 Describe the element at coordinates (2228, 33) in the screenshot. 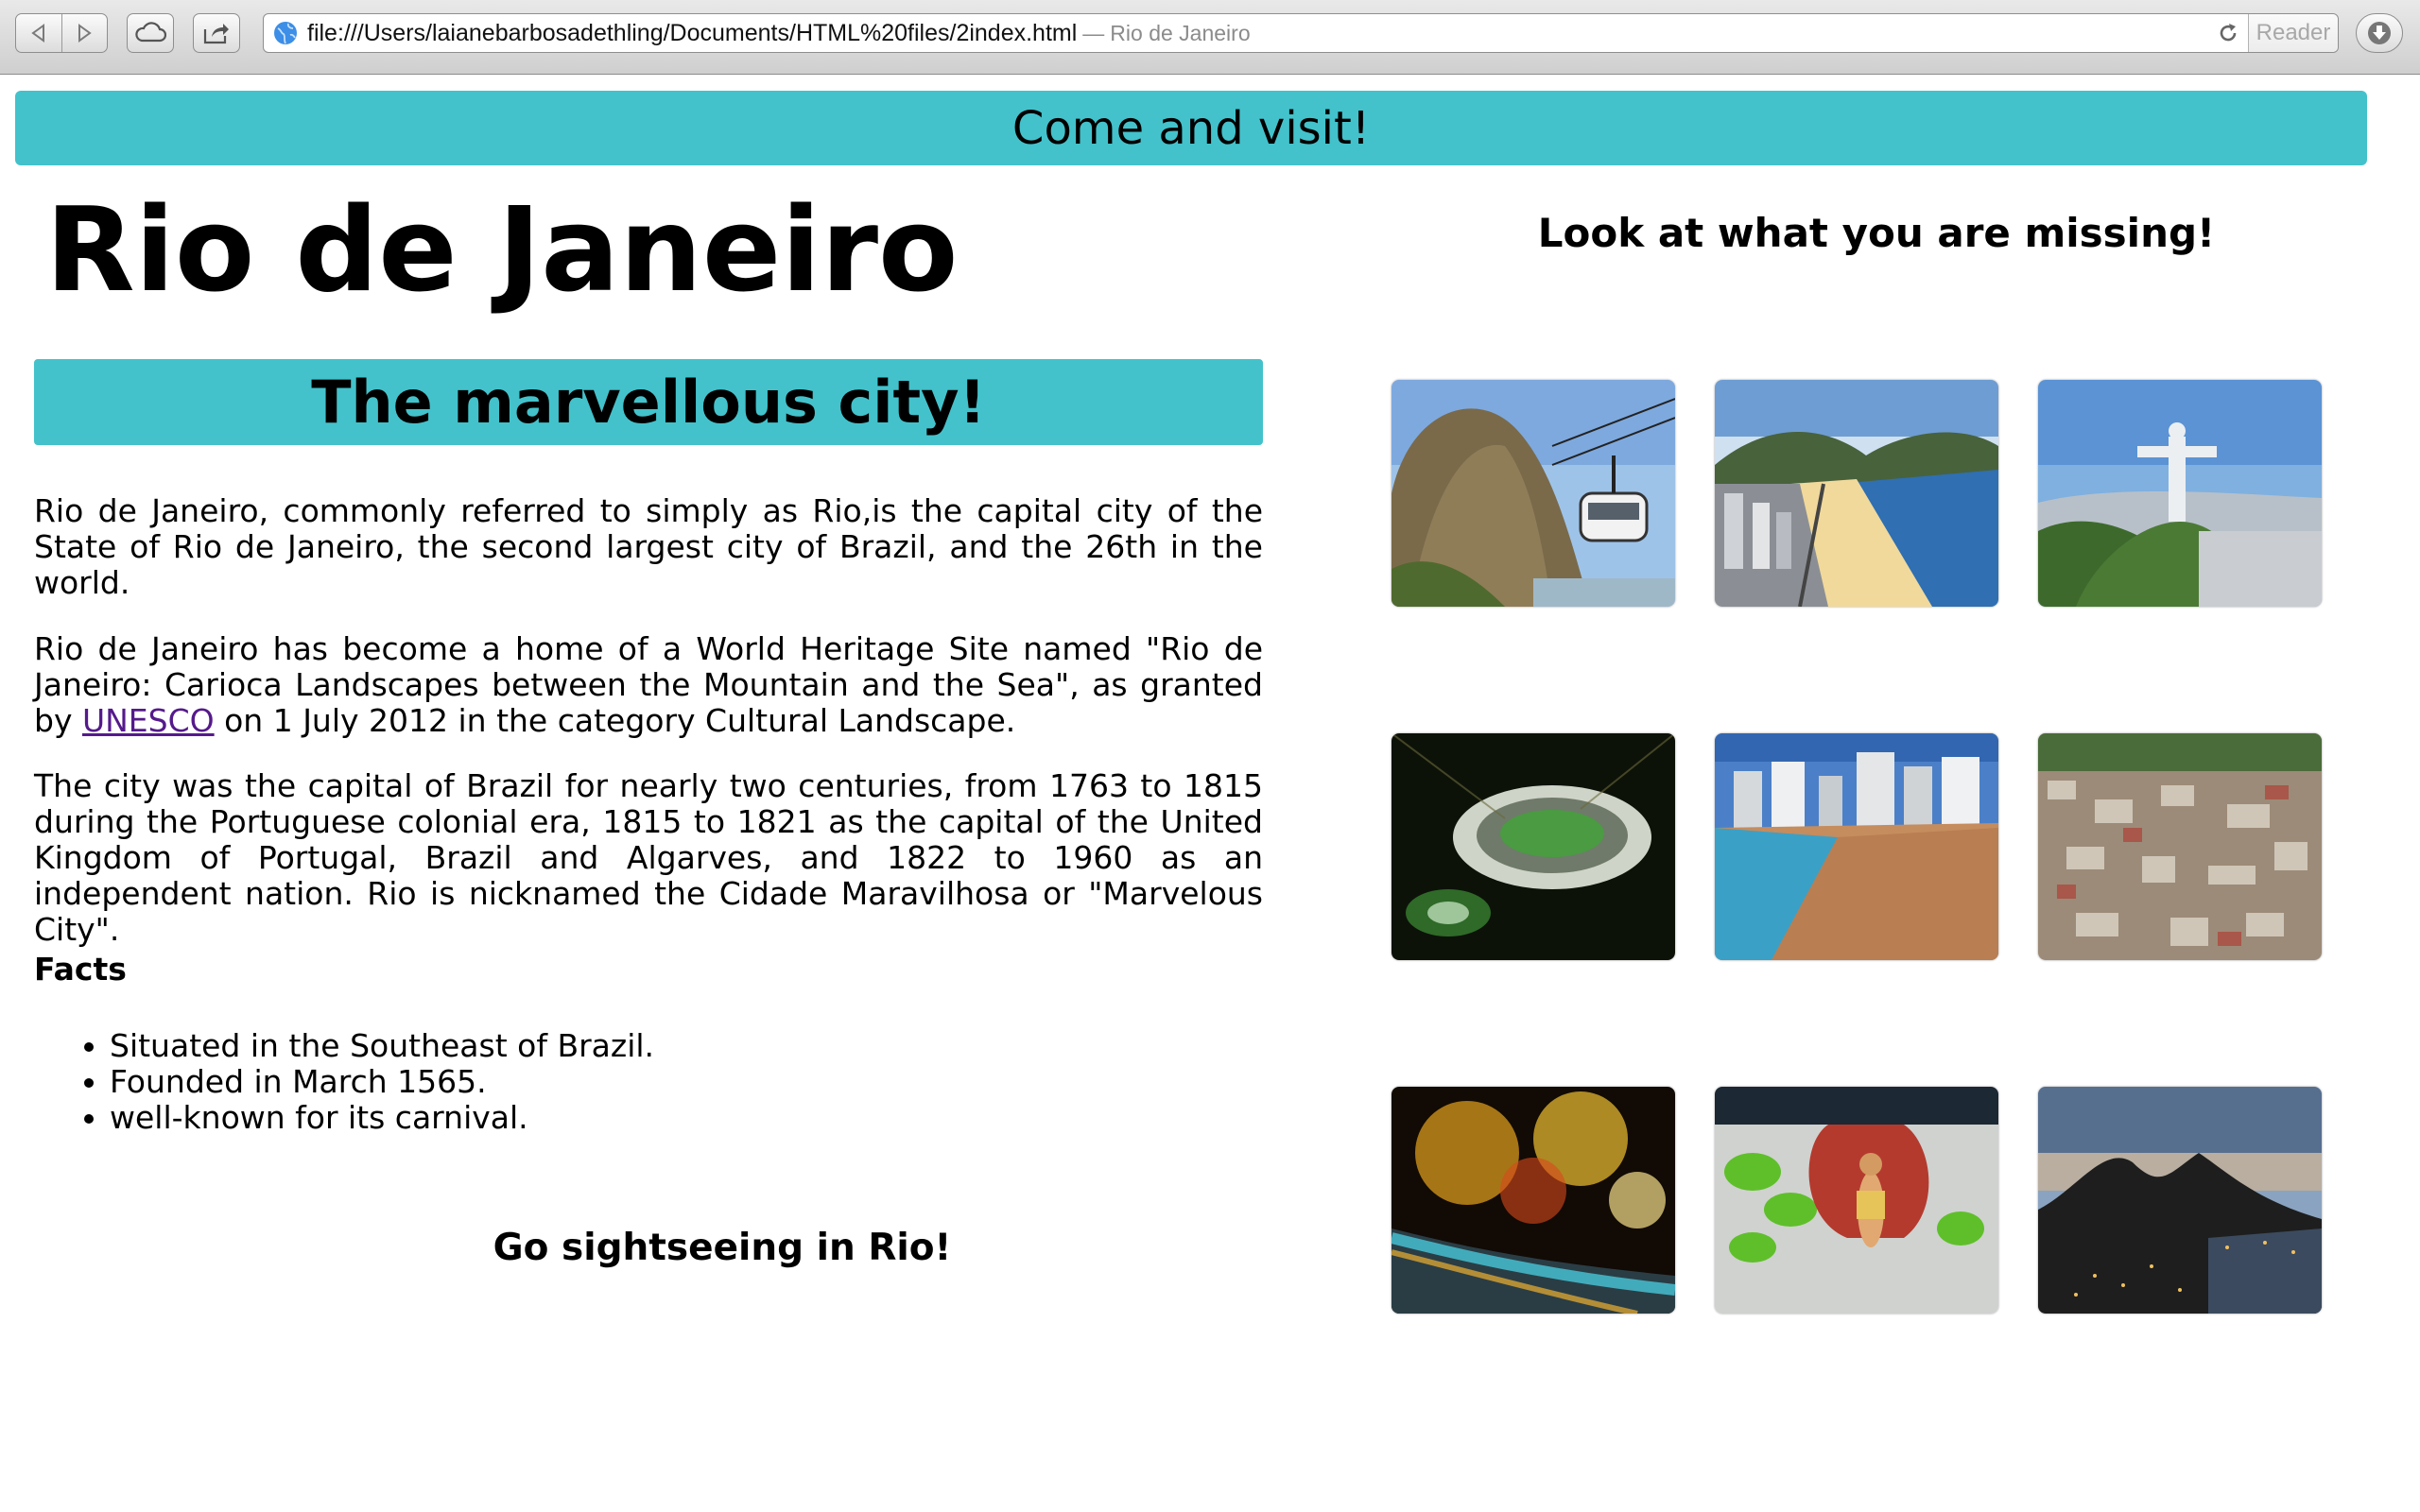

I see `reload-icon` at that location.